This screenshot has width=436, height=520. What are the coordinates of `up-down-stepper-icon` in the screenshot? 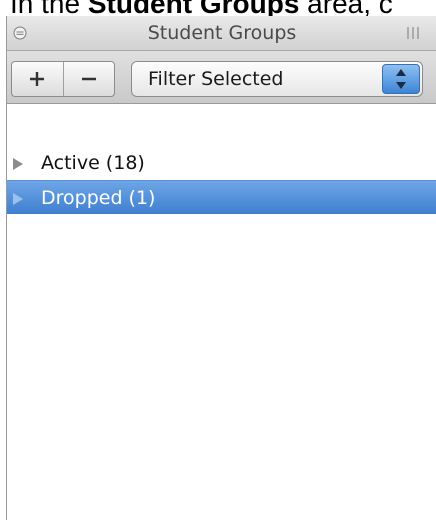 It's located at (401, 79).